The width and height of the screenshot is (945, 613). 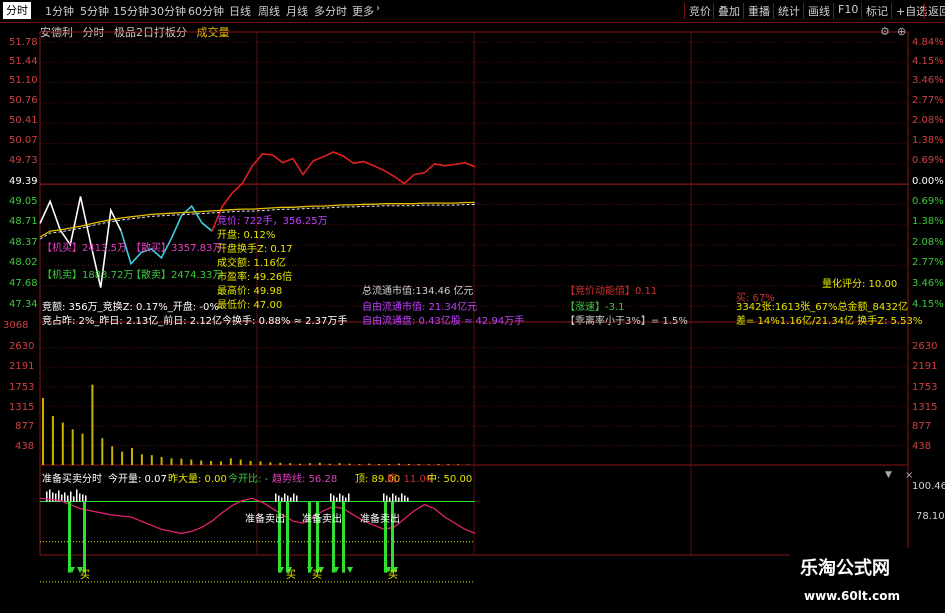 What do you see at coordinates (297, 11) in the screenshot?
I see `tab-monthly: 月线` at bounding box center [297, 11].